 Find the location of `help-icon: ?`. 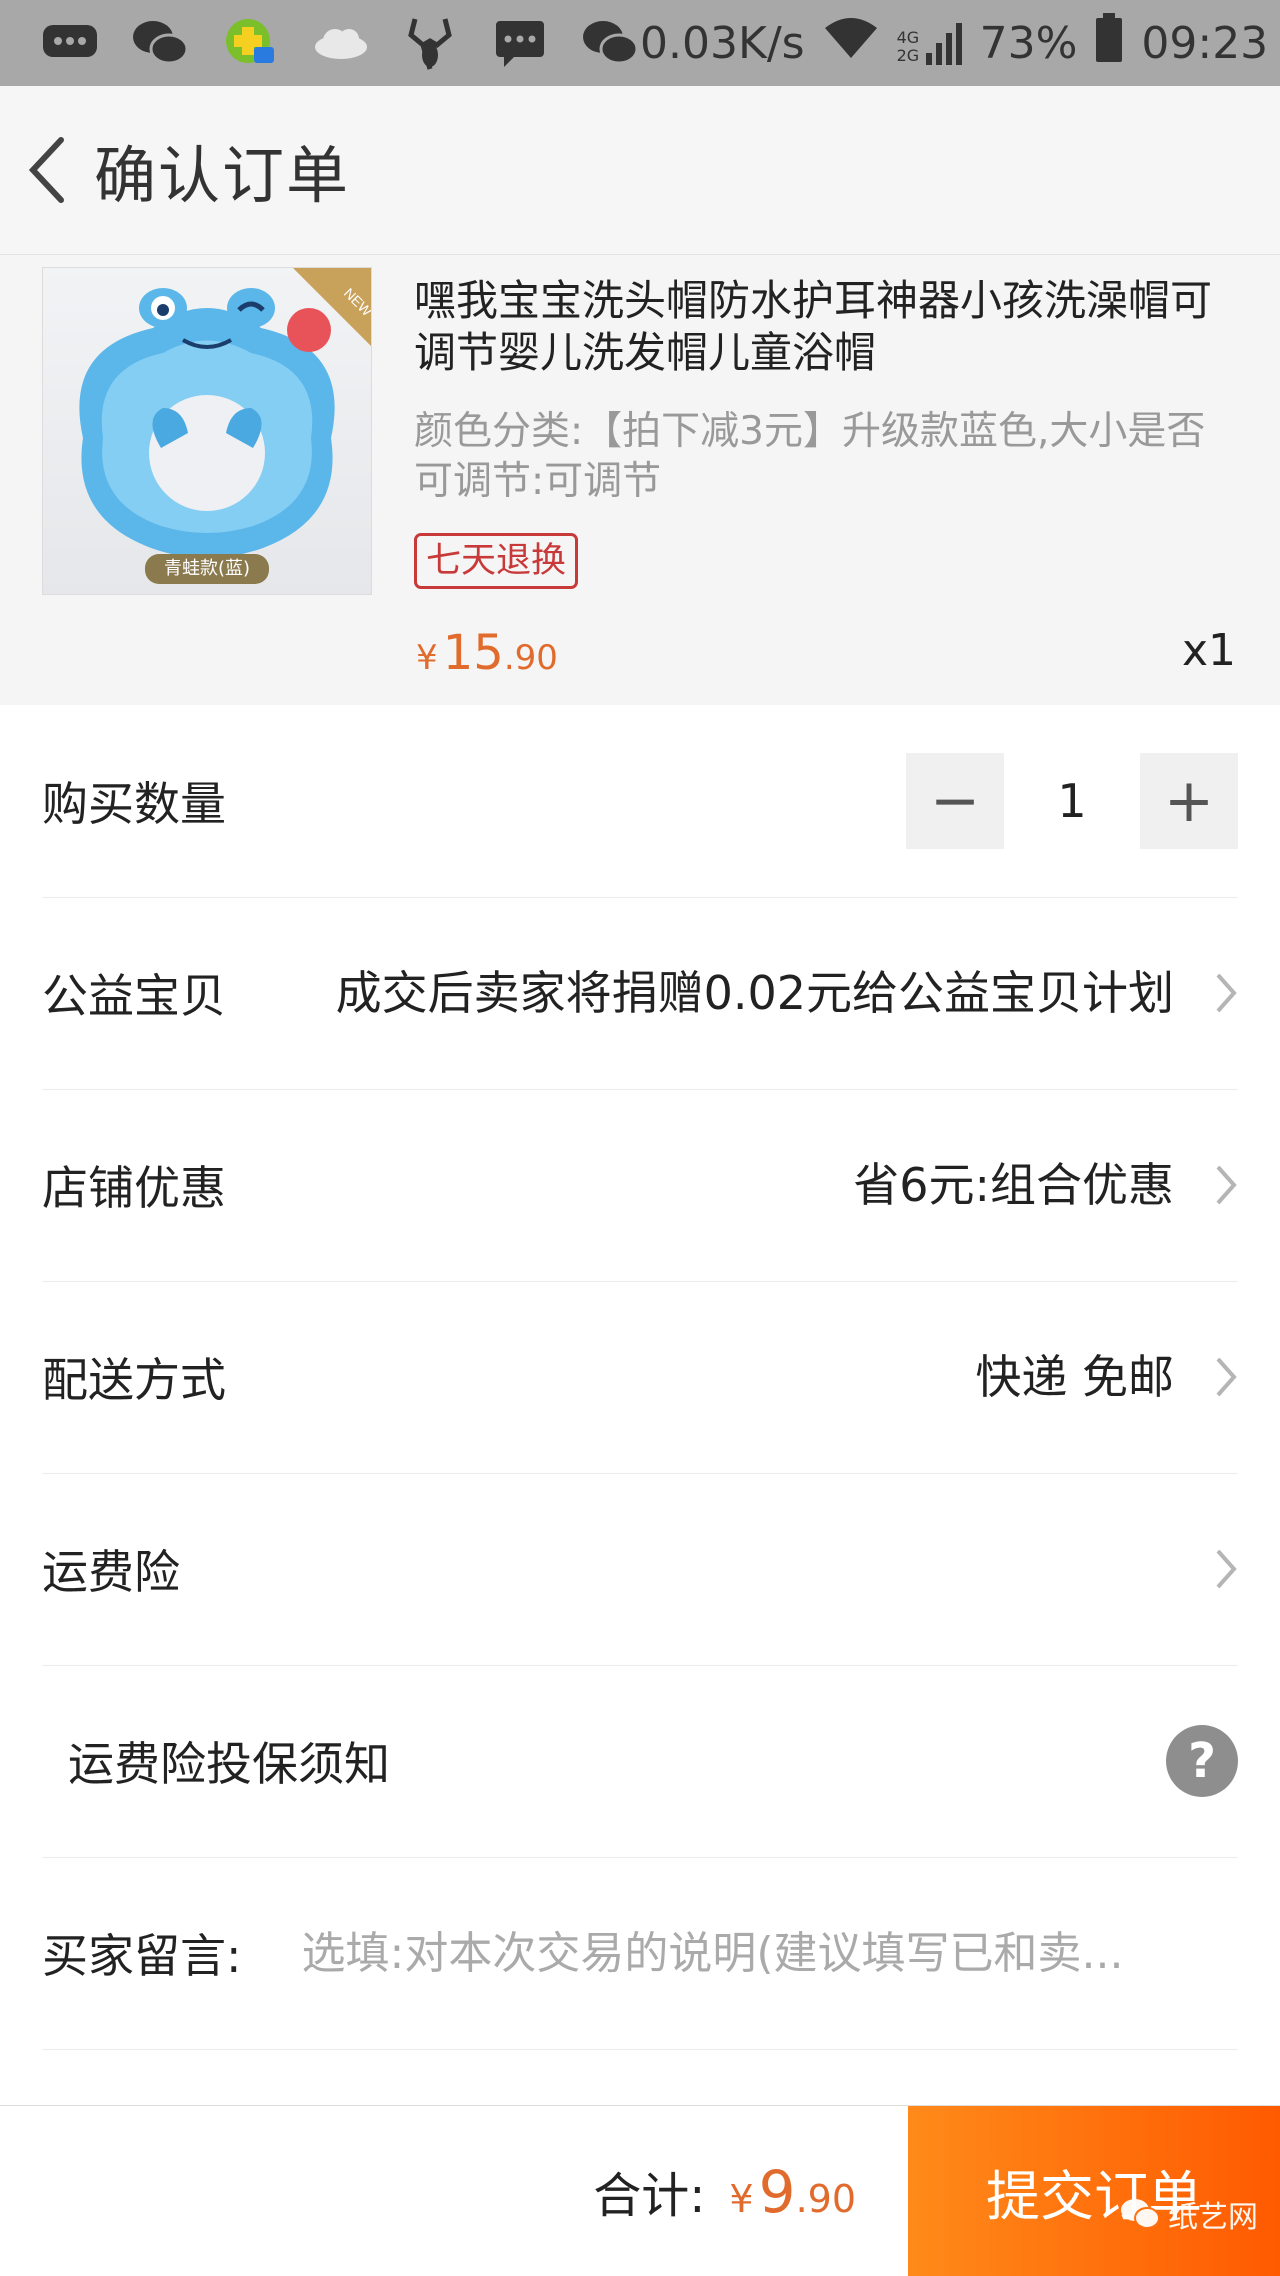

help-icon: ? is located at coordinates (1202, 1761).